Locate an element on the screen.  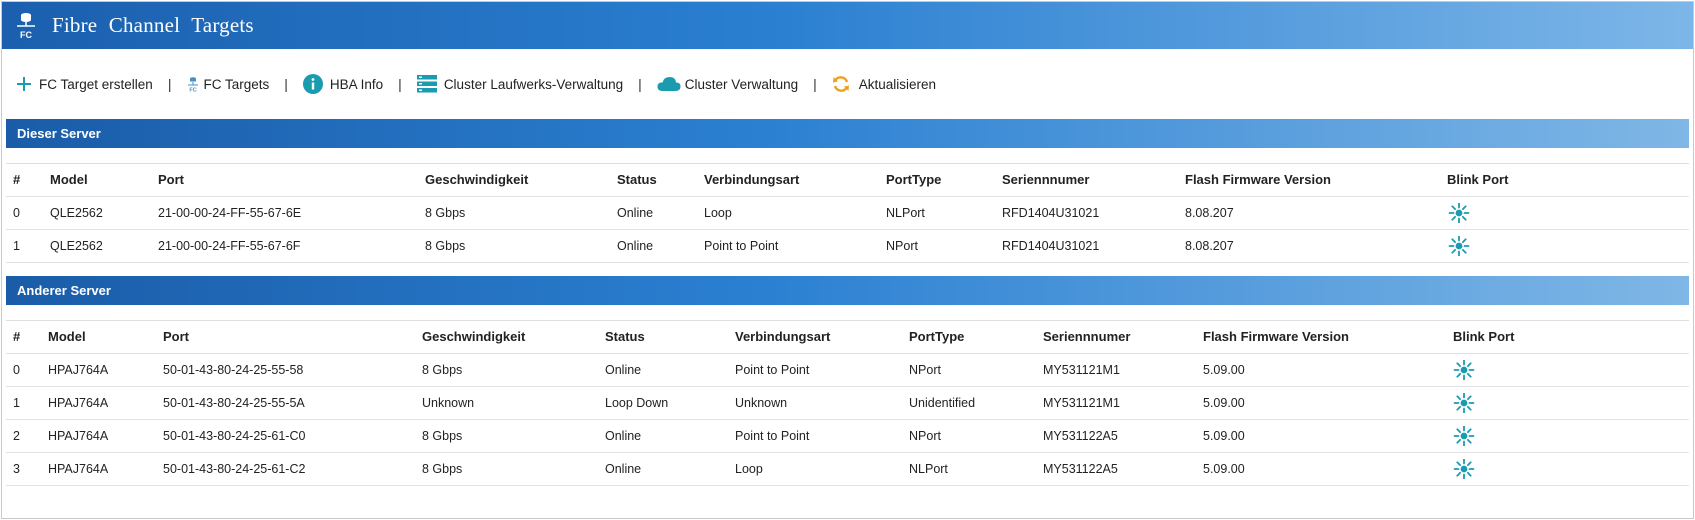
create-fc-target-label: FC Target erstellen is located at coordinates (96, 84).